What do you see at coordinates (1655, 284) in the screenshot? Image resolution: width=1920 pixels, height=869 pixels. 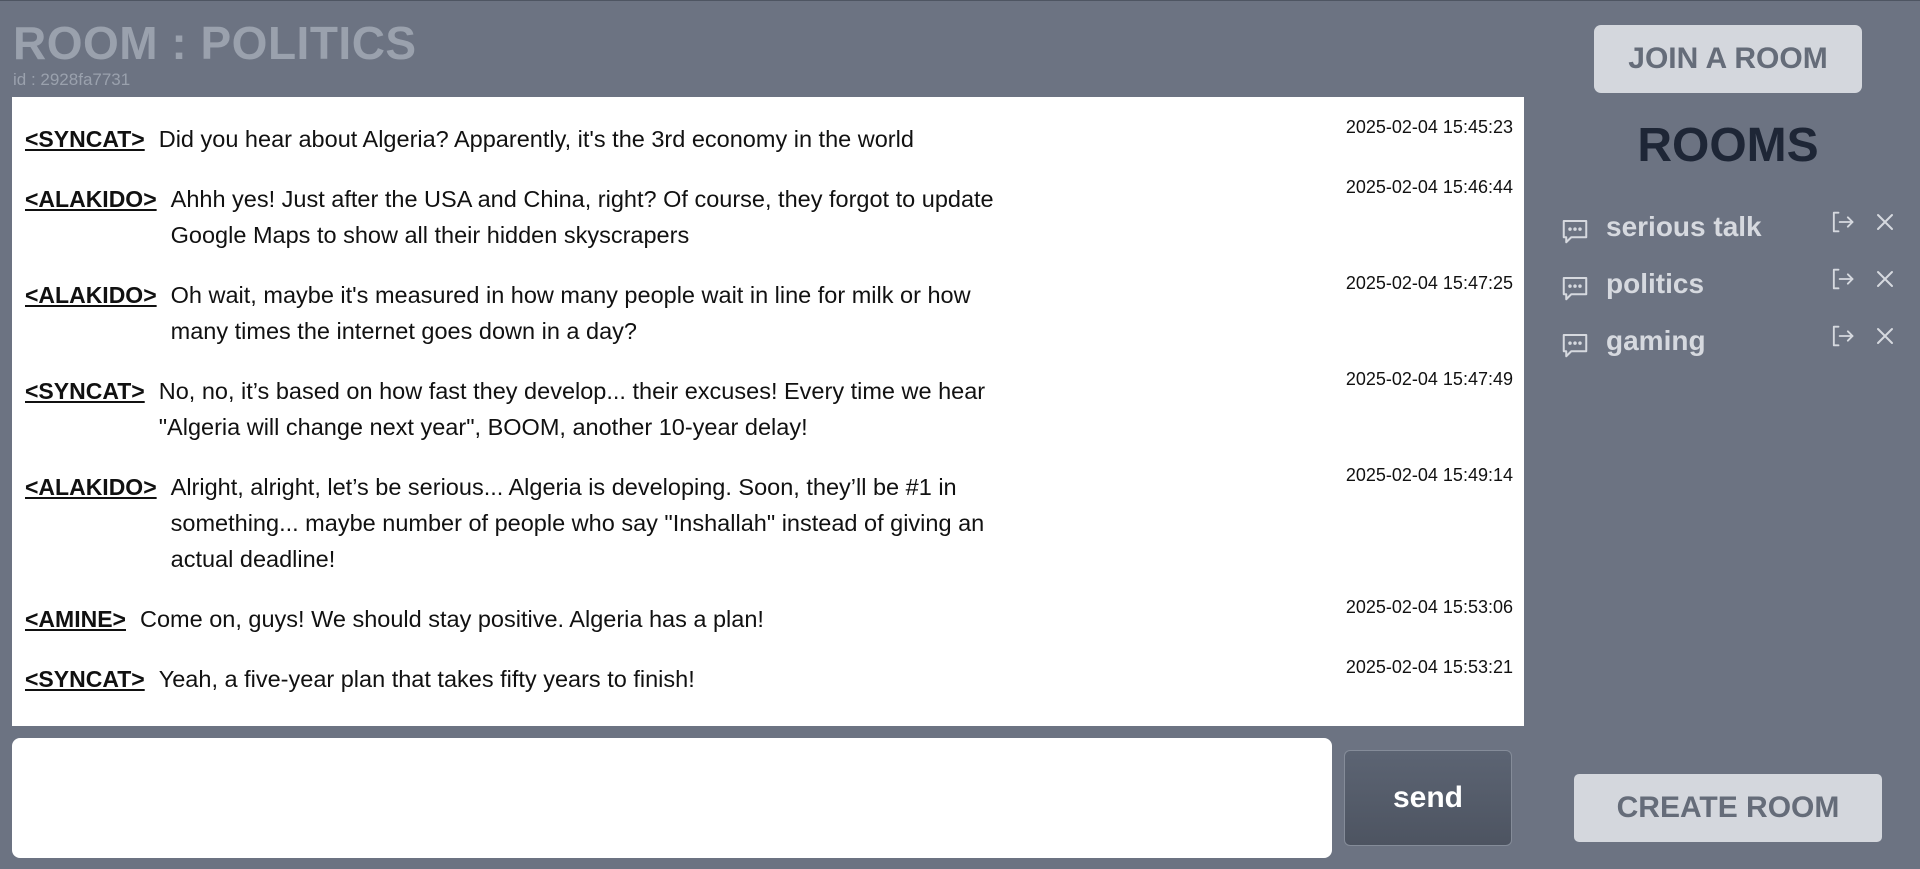 I see `room-name: politics` at bounding box center [1655, 284].